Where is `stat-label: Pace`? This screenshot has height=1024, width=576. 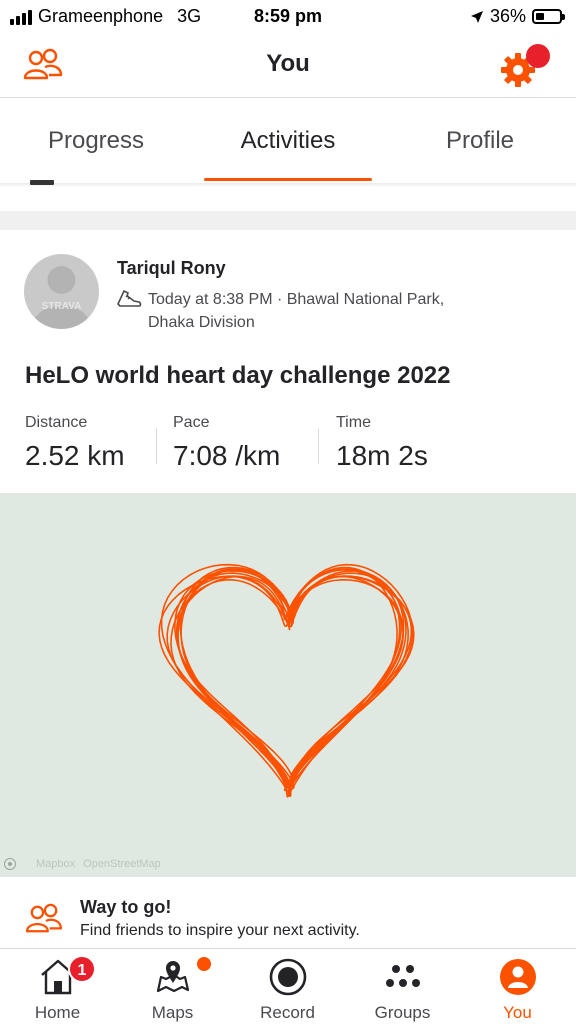 stat-label: Pace is located at coordinates (191, 422).